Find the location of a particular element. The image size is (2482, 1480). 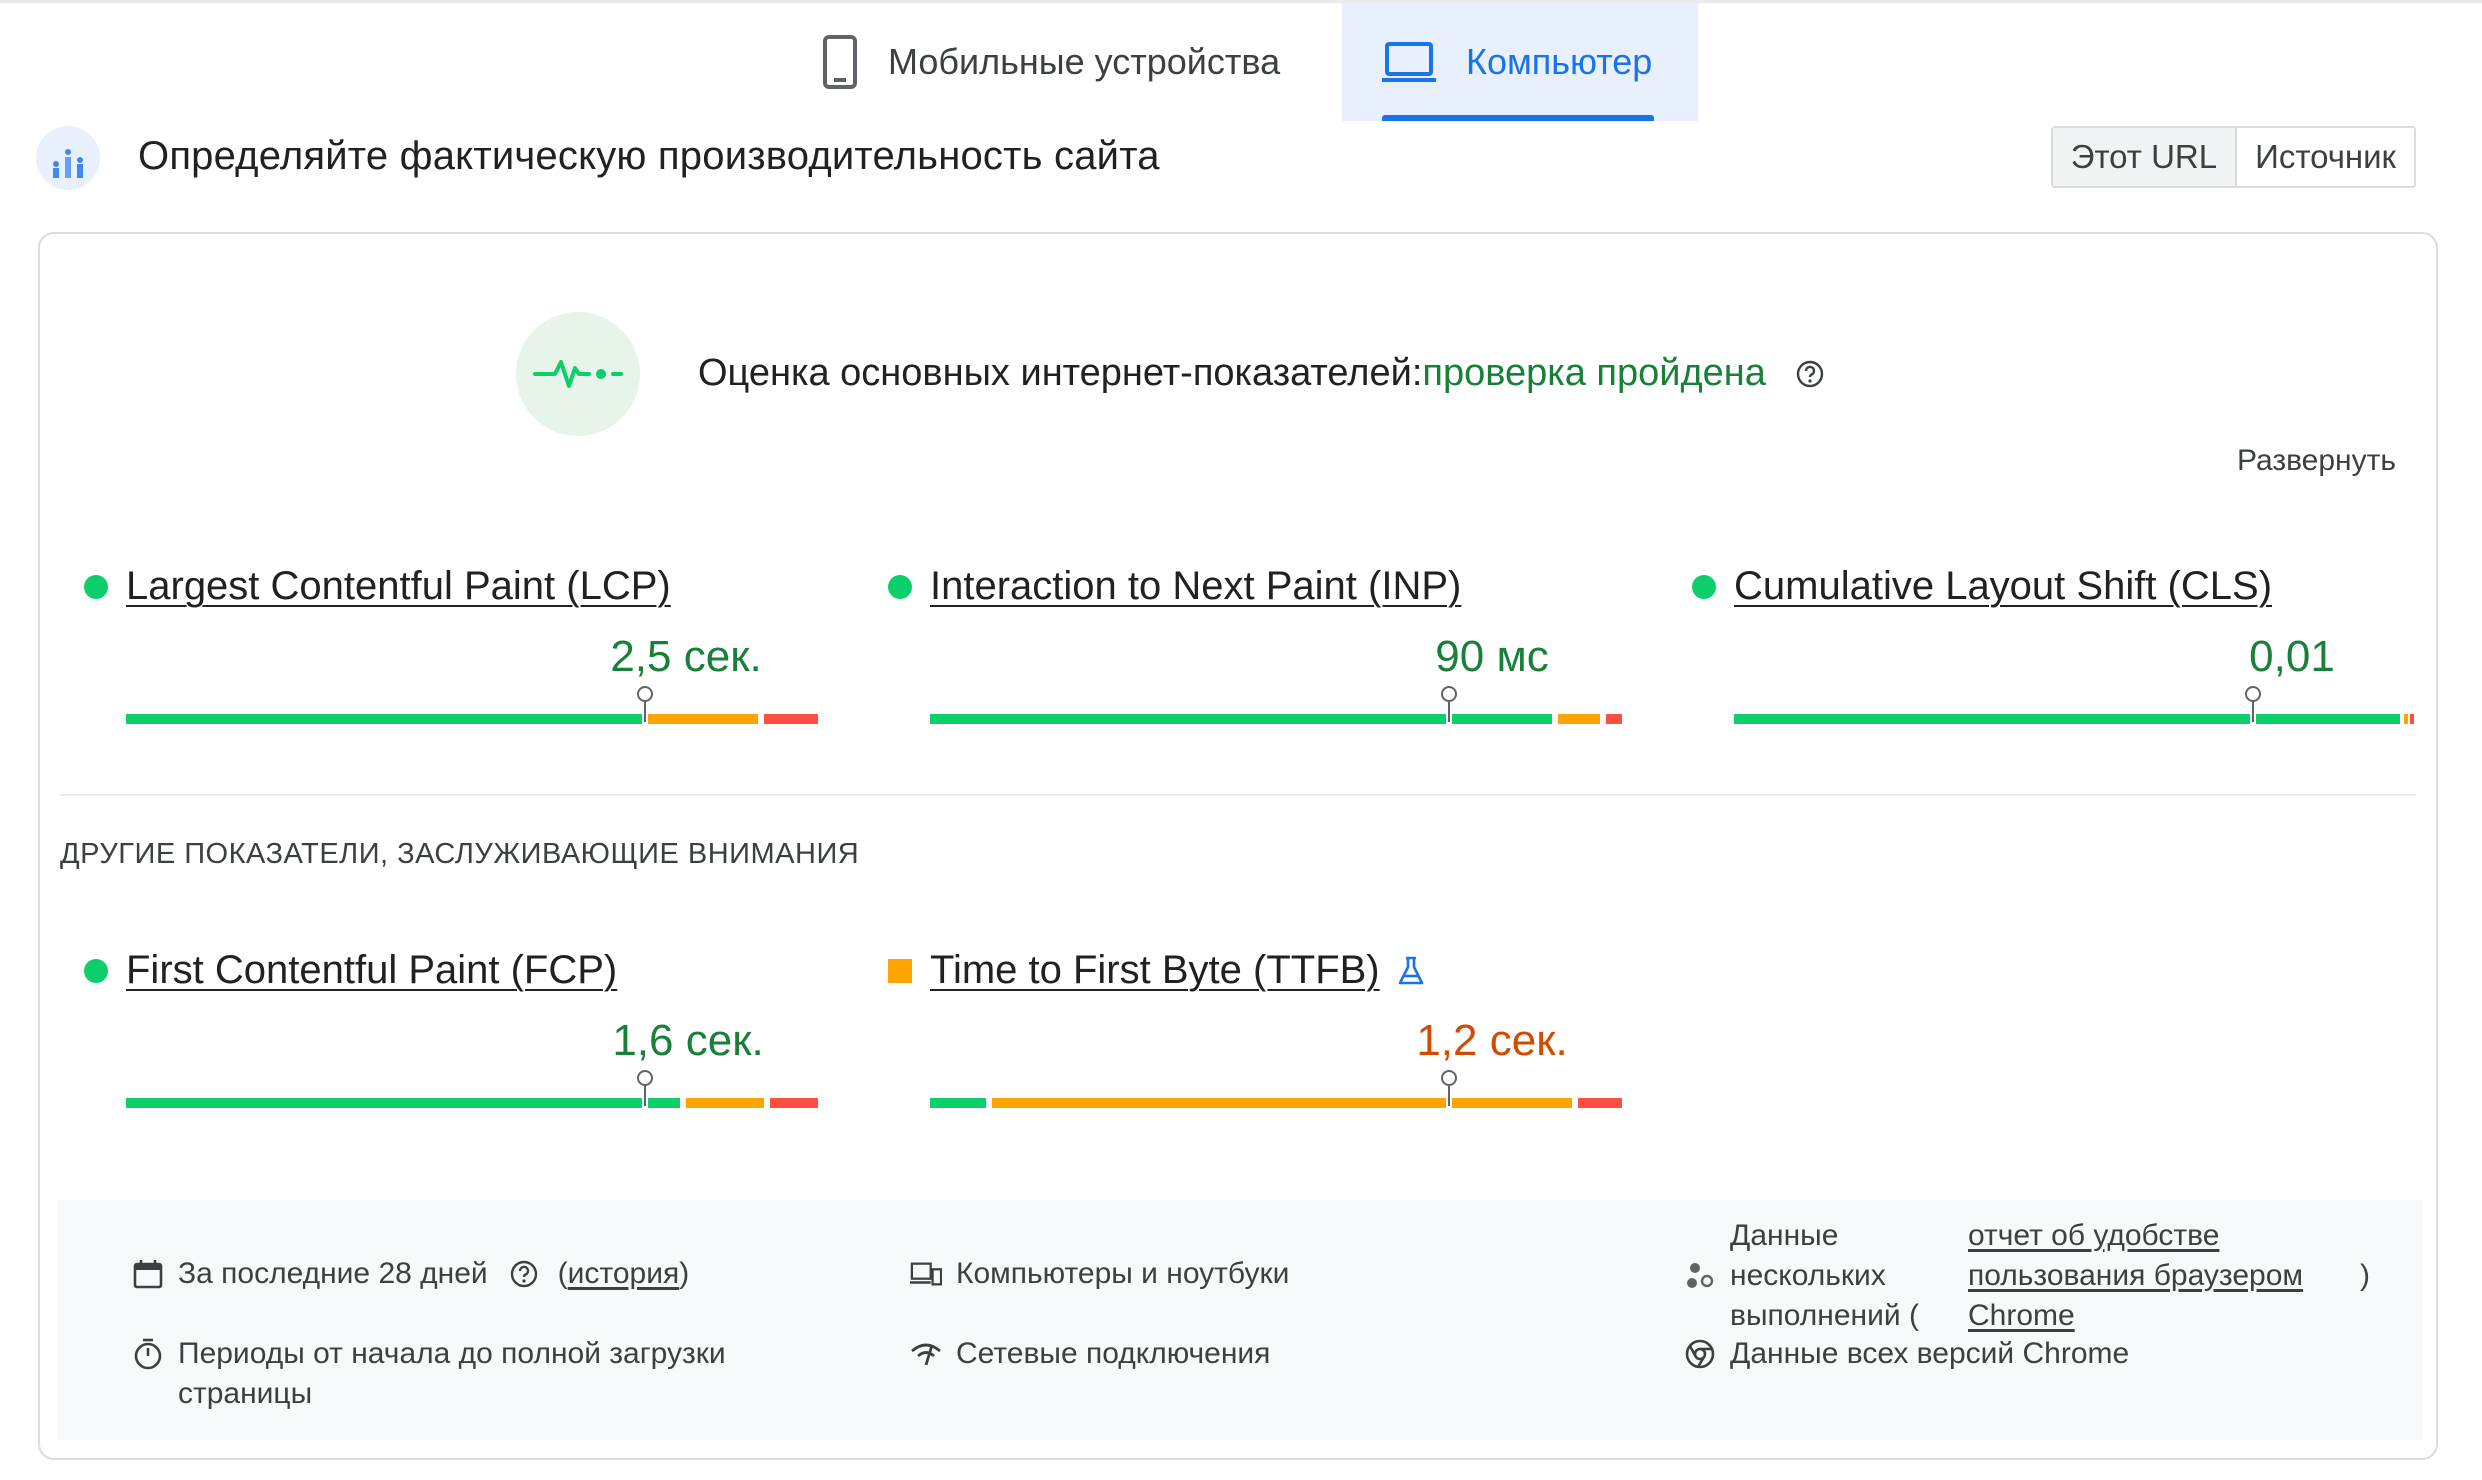

metric-lcp-value: 2,5 сек. is located at coordinates (686, 656).